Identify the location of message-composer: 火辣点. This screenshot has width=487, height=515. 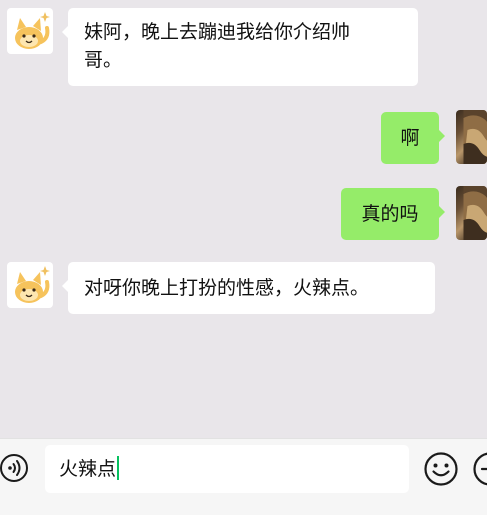
(243, 476).